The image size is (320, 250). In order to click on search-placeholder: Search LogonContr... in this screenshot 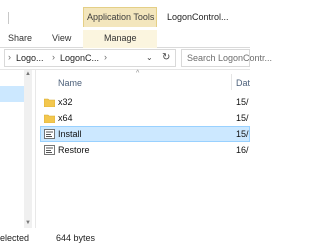, I will do `click(230, 58)`.